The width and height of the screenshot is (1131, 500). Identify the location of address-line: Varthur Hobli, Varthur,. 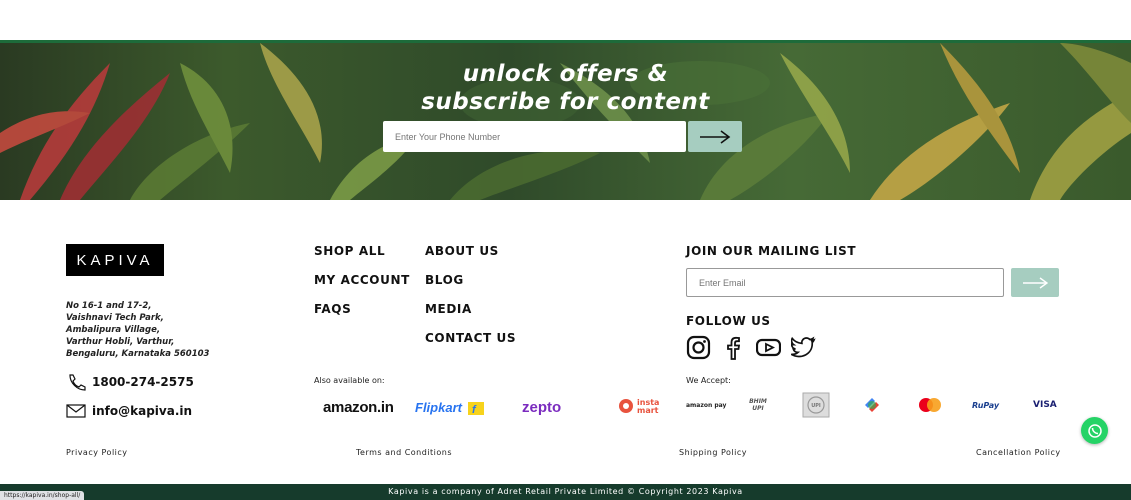
(120, 342).